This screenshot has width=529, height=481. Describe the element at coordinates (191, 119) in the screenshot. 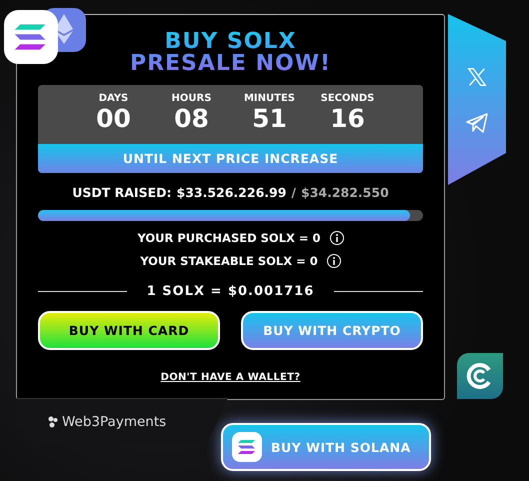

I see `countdown-value: 08` at that location.